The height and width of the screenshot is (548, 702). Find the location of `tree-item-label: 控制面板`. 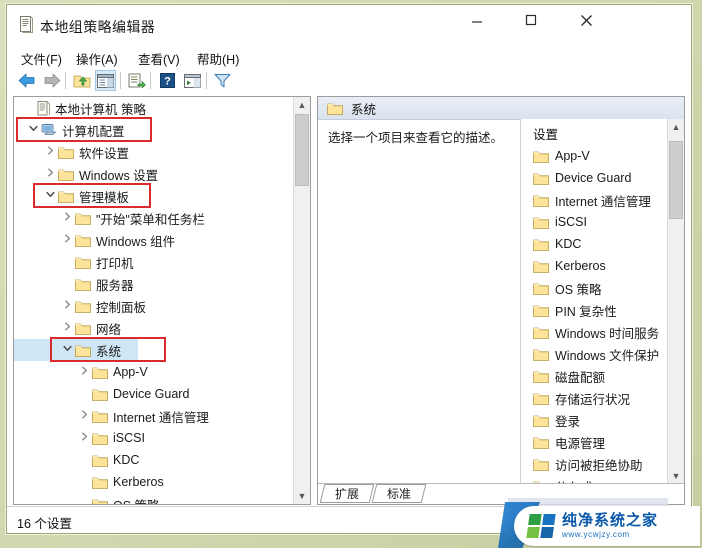

tree-item-label: 控制面板 is located at coordinates (121, 307).